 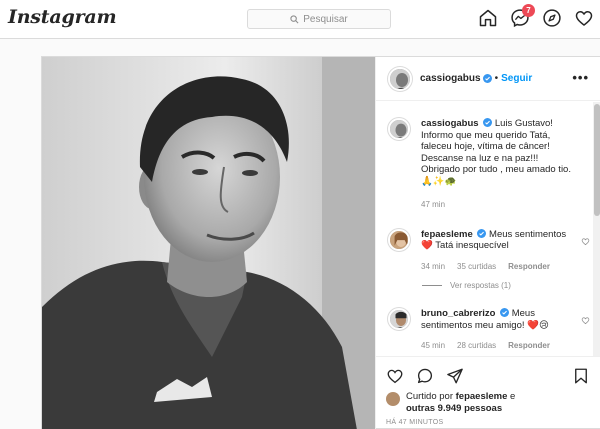 What do you see at coordinates (597, 160) in the screenshot?
I see `scrollbar-thumb` at bounding box center [597, 160].